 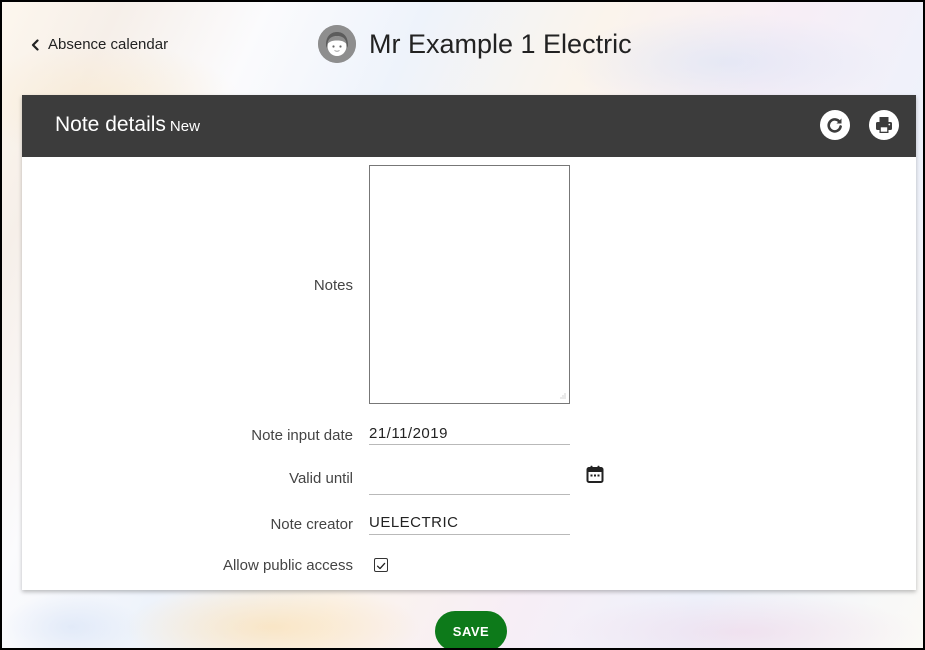 What do you see at coordinates (469, 435) in the screenshot?
I see `note-input-date-field: 21/11/2019` at bounding box center [469, 435].